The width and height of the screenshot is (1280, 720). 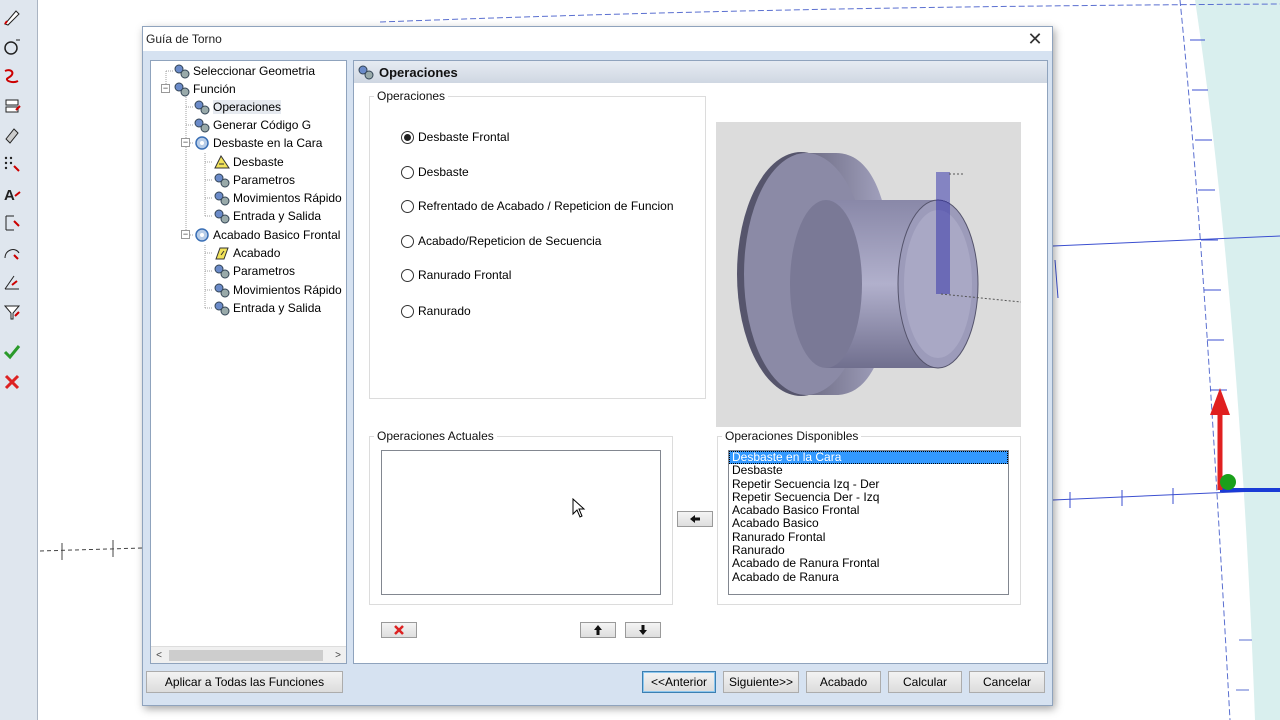 What do you see at coordinates (254, 71) in the screenshot?
I see `tree-item-label: Seleccionar Geometria` at bounding box center [254, 71].